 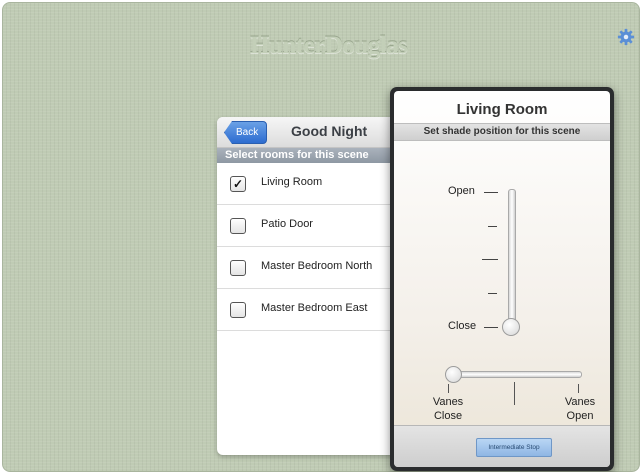 What do you see at coordinates (462, 326) in the screenshot?
I see `close-label: Close` at bounding box center [462, 326].